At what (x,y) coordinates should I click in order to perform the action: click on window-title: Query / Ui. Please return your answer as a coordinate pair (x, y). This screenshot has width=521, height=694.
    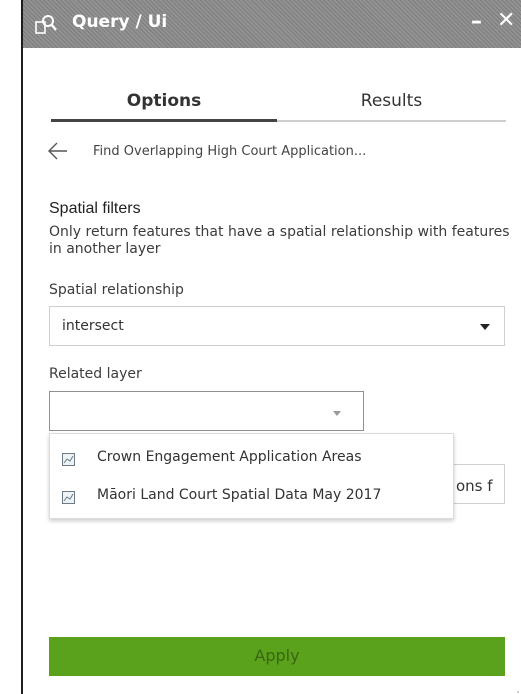
    Looking at the image, I should click on (120, 22).